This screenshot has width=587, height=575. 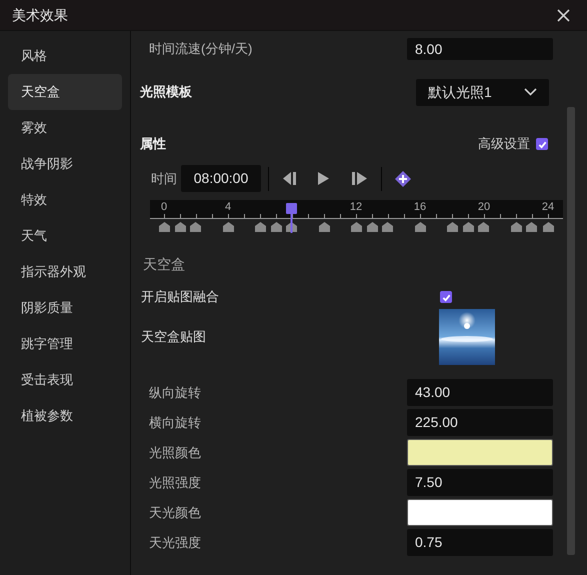 What do you see at coordinates (175, 483) in the screenshot?
I see `field-label: 光照强度` at bounding box center [175, 483].